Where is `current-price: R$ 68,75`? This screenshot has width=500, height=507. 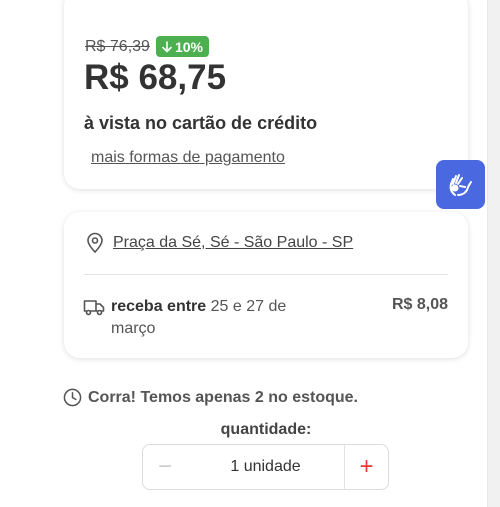
current-price: R$ 68,75 is located at coordinates (155, 77).